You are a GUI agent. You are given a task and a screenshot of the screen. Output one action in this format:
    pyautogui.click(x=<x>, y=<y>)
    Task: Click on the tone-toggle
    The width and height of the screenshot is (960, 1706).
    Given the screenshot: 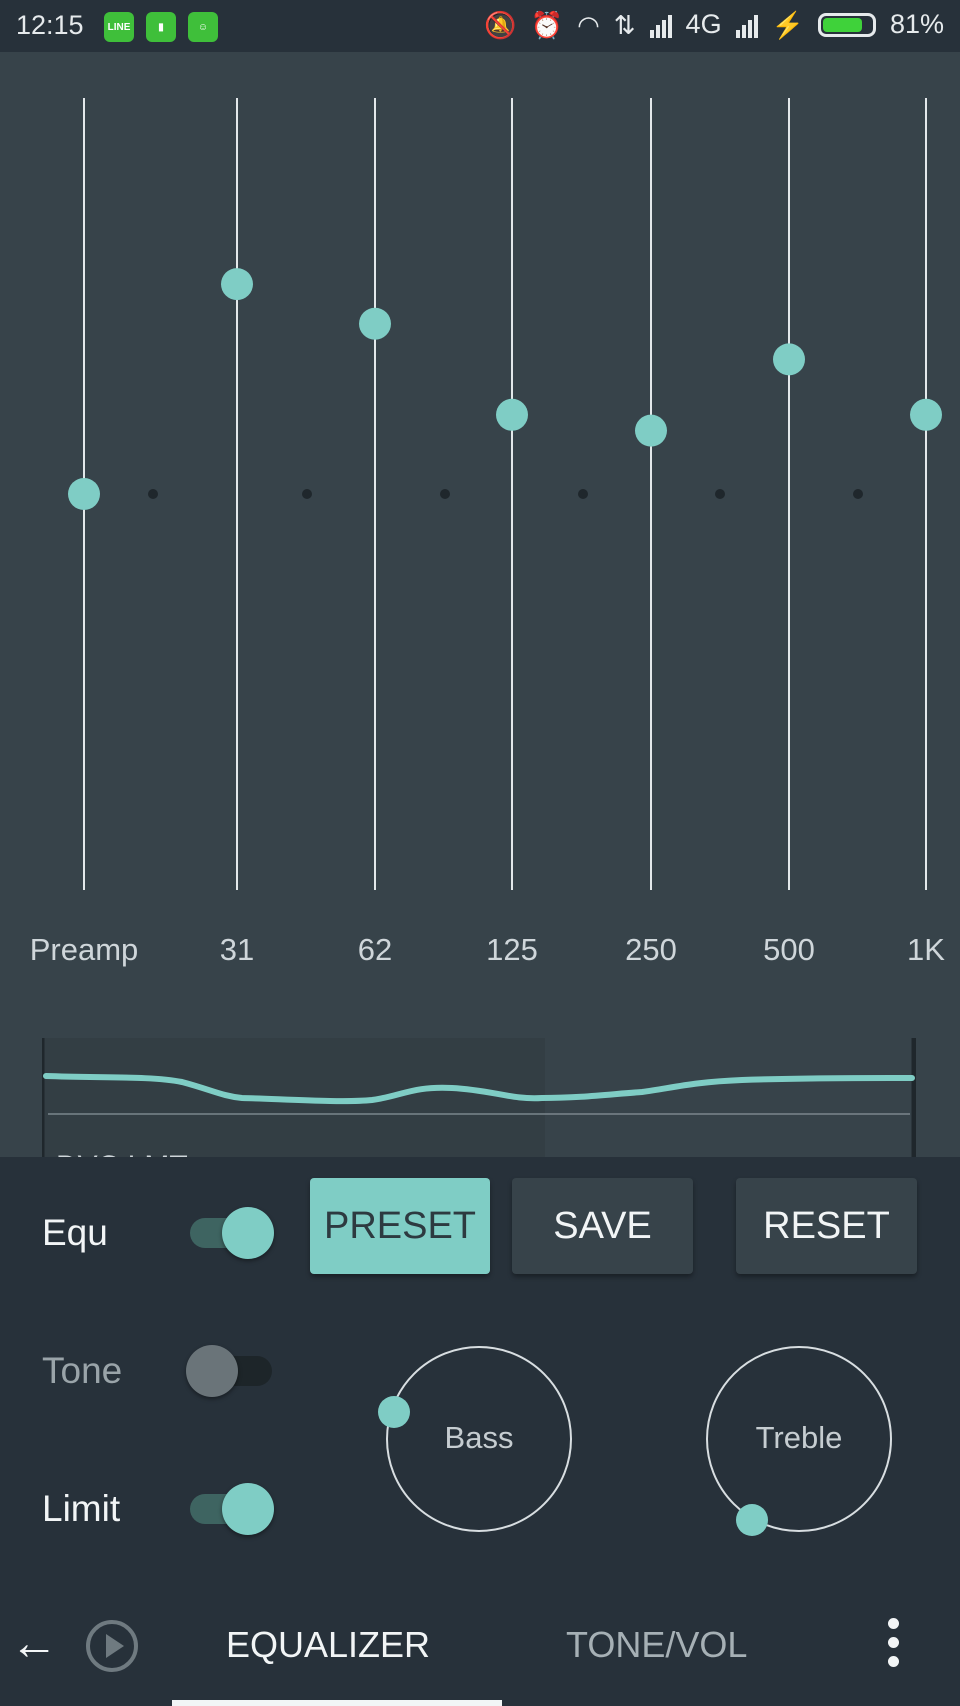 What is the action you would take?
    pyautogui.click(x=230, y=1371)
    